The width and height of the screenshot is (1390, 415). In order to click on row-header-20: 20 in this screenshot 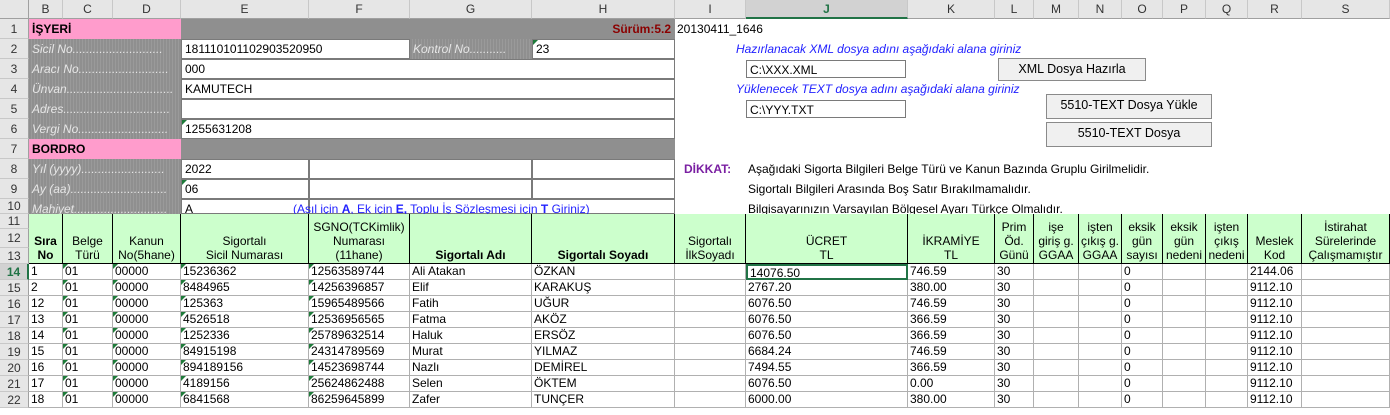, I will do `click(14, 368)`.